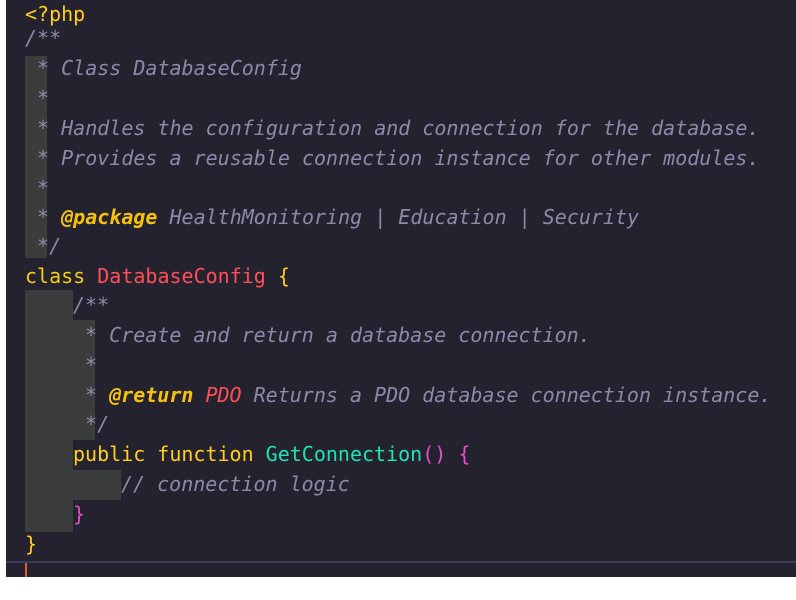 The height and width of the screenshot is (600, 796). Describe the element at coordinates (344, 454) in the screenshot. I see `function-name: GetConnection` at that location.